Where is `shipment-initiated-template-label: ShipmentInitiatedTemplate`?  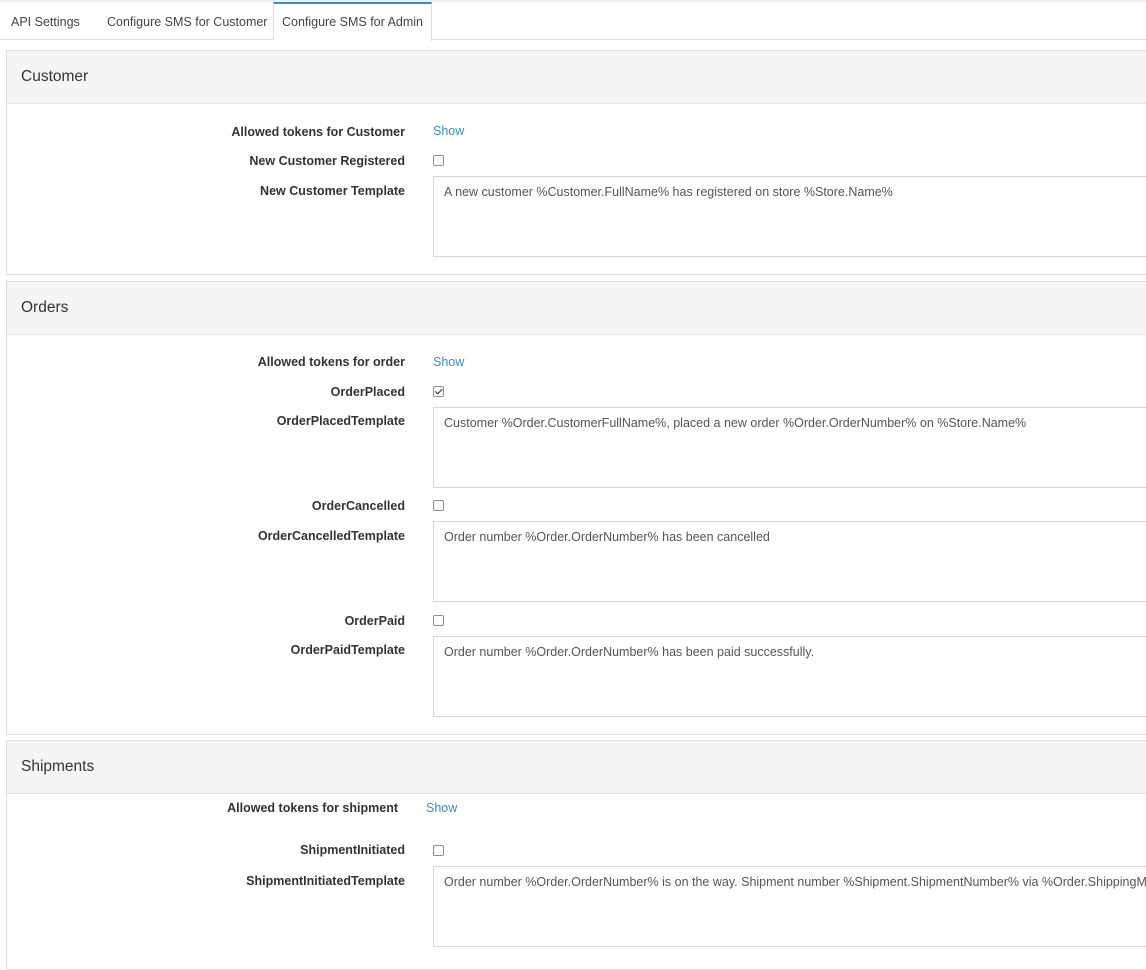
shipment-initiated-template-label: ShipmentInitiatedTemplate is located at coordinates (325, 881).